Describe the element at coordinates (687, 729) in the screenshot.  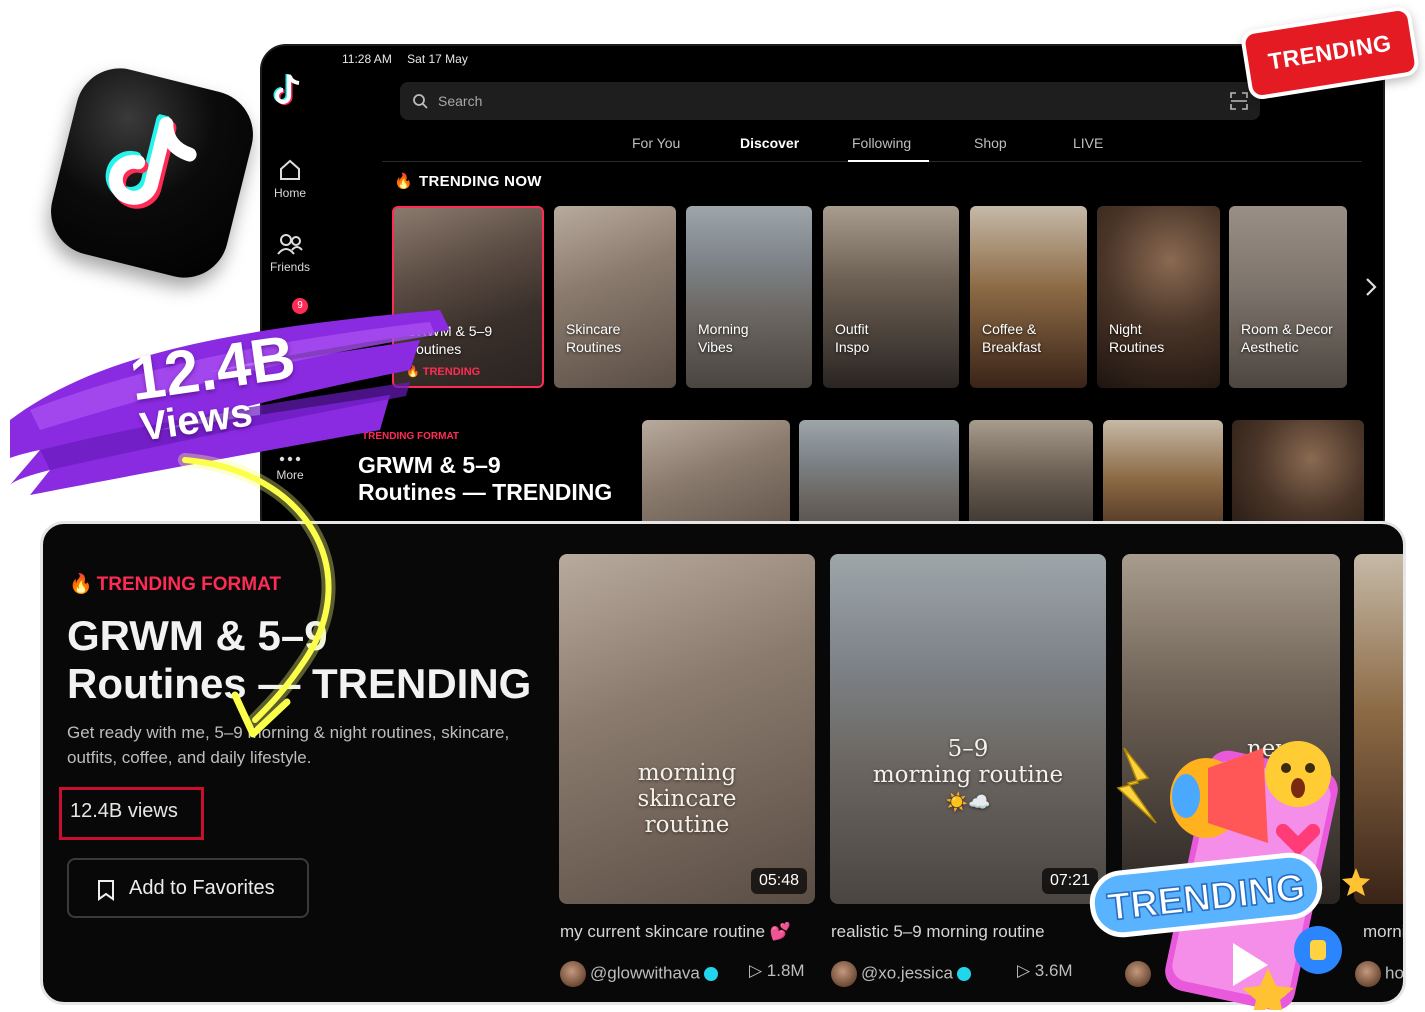
I see `video-card: morning skincare routine 05:48` at that location.